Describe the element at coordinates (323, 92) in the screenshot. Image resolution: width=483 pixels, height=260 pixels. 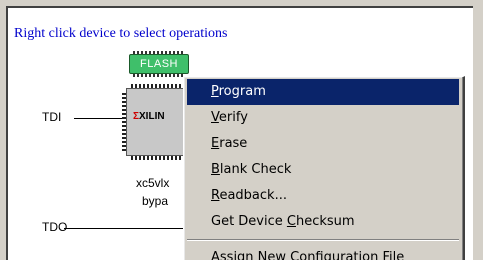
I see `menu-item-program: Program` at that location.